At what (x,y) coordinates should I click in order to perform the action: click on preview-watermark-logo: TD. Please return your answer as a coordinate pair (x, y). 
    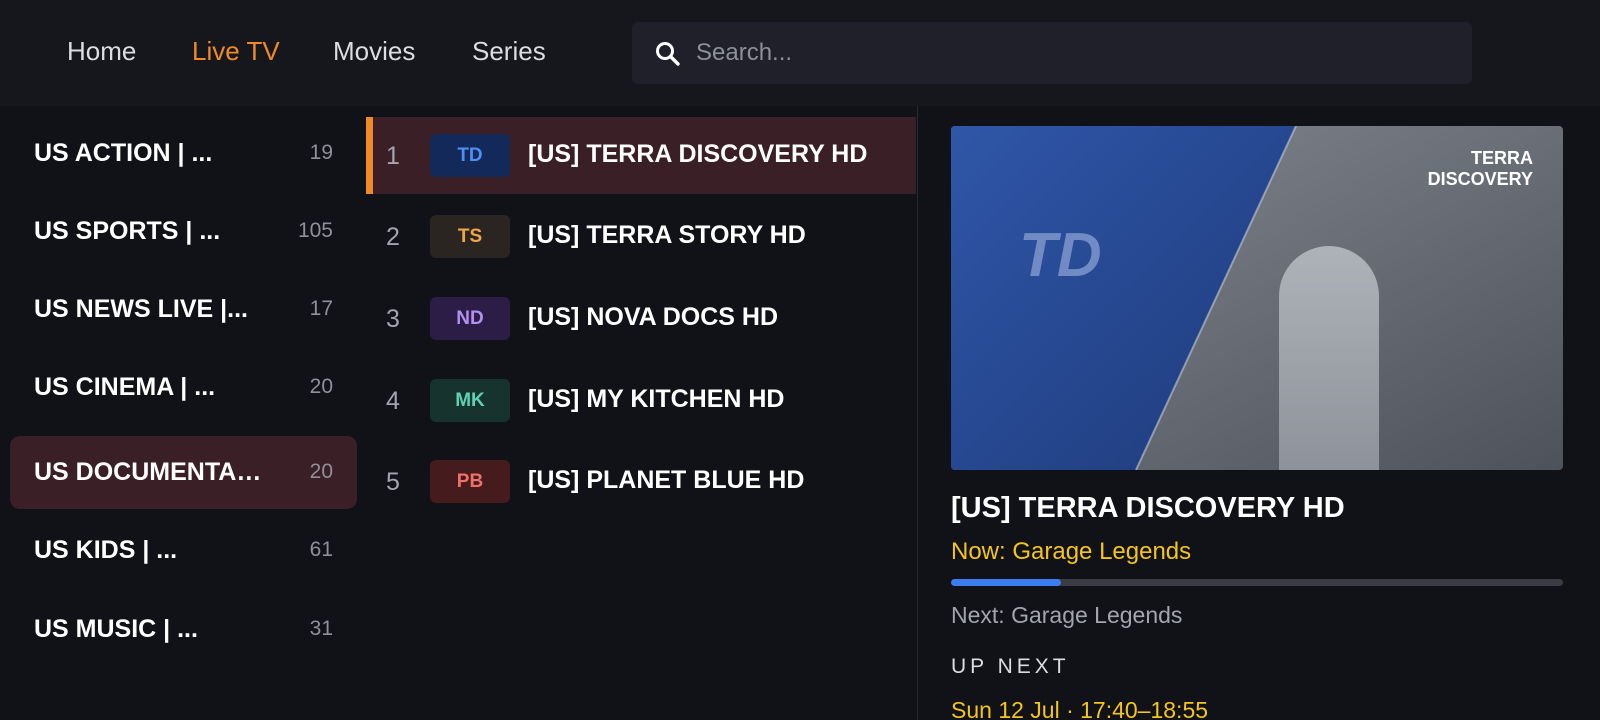
    Looking at the image, I should click on (1060, 255).